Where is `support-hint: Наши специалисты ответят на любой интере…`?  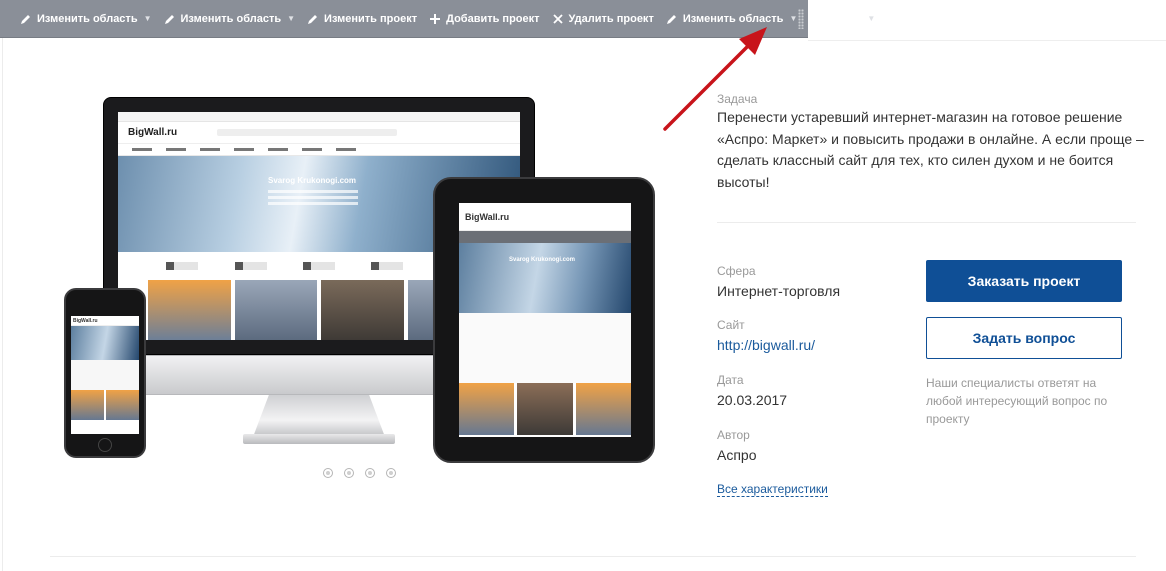
support-hint: Наши специалисты ответят на любой интере… is located at coordinates (1017, 401).